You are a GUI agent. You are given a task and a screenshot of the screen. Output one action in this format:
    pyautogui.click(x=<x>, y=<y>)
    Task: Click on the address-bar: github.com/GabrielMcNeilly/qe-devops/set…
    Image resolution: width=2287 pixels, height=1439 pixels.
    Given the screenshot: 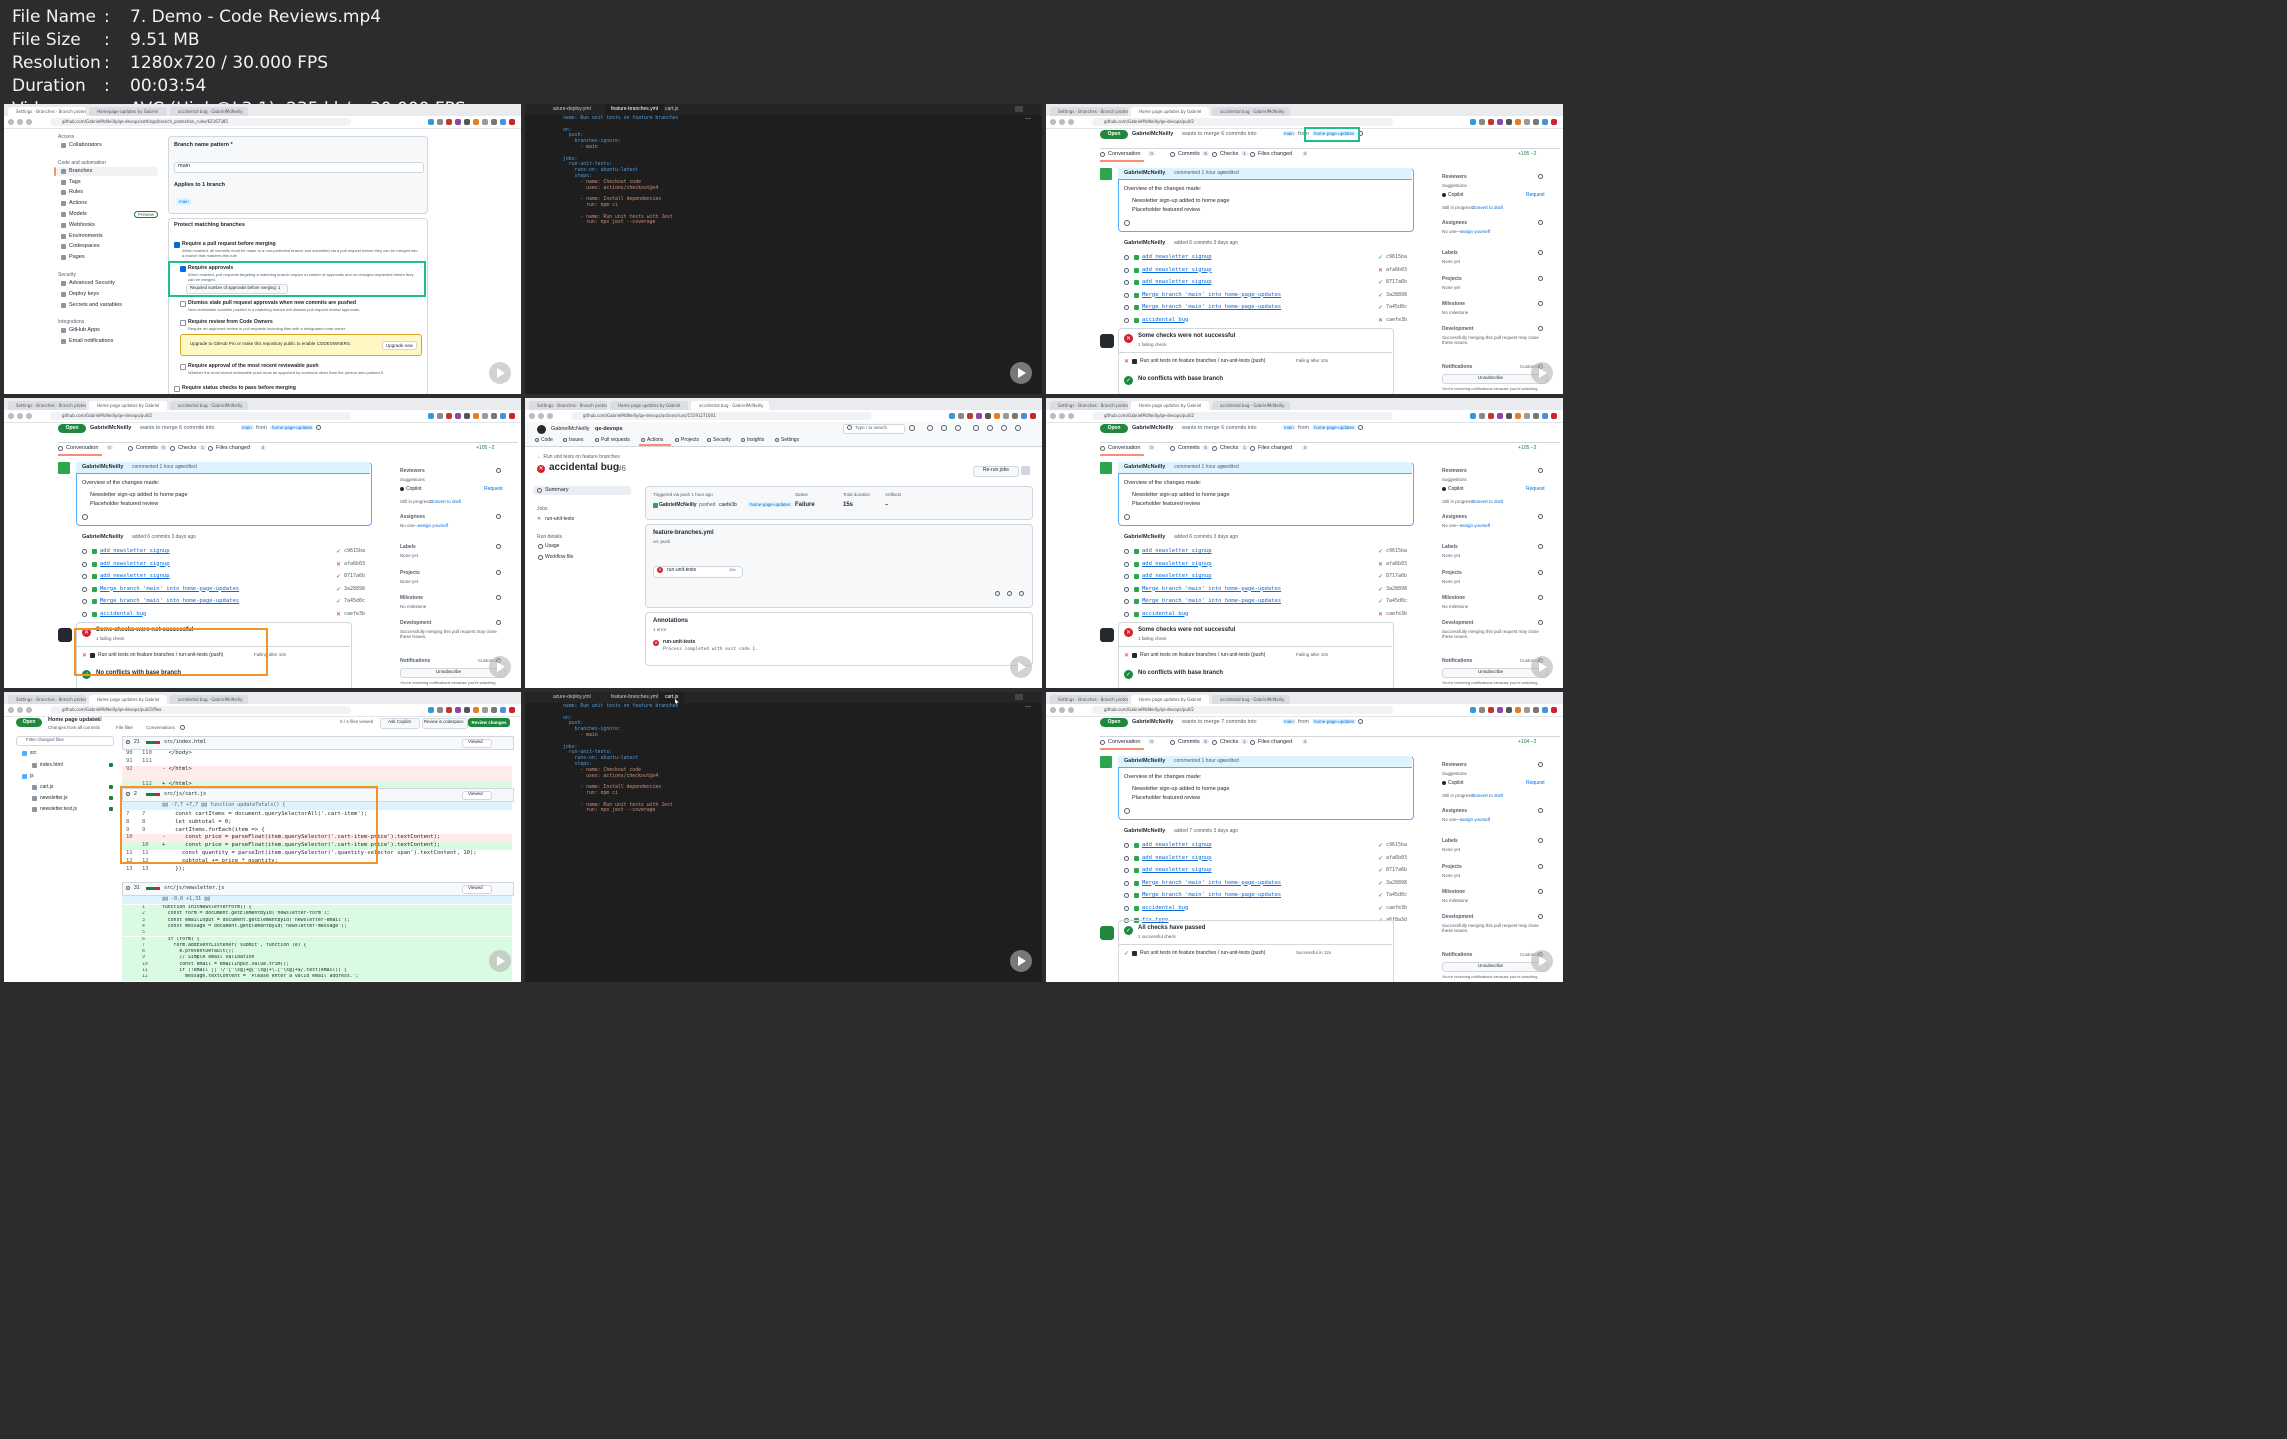 What is the action you would take?
    pyautogui.click(x=200, y=122)
    